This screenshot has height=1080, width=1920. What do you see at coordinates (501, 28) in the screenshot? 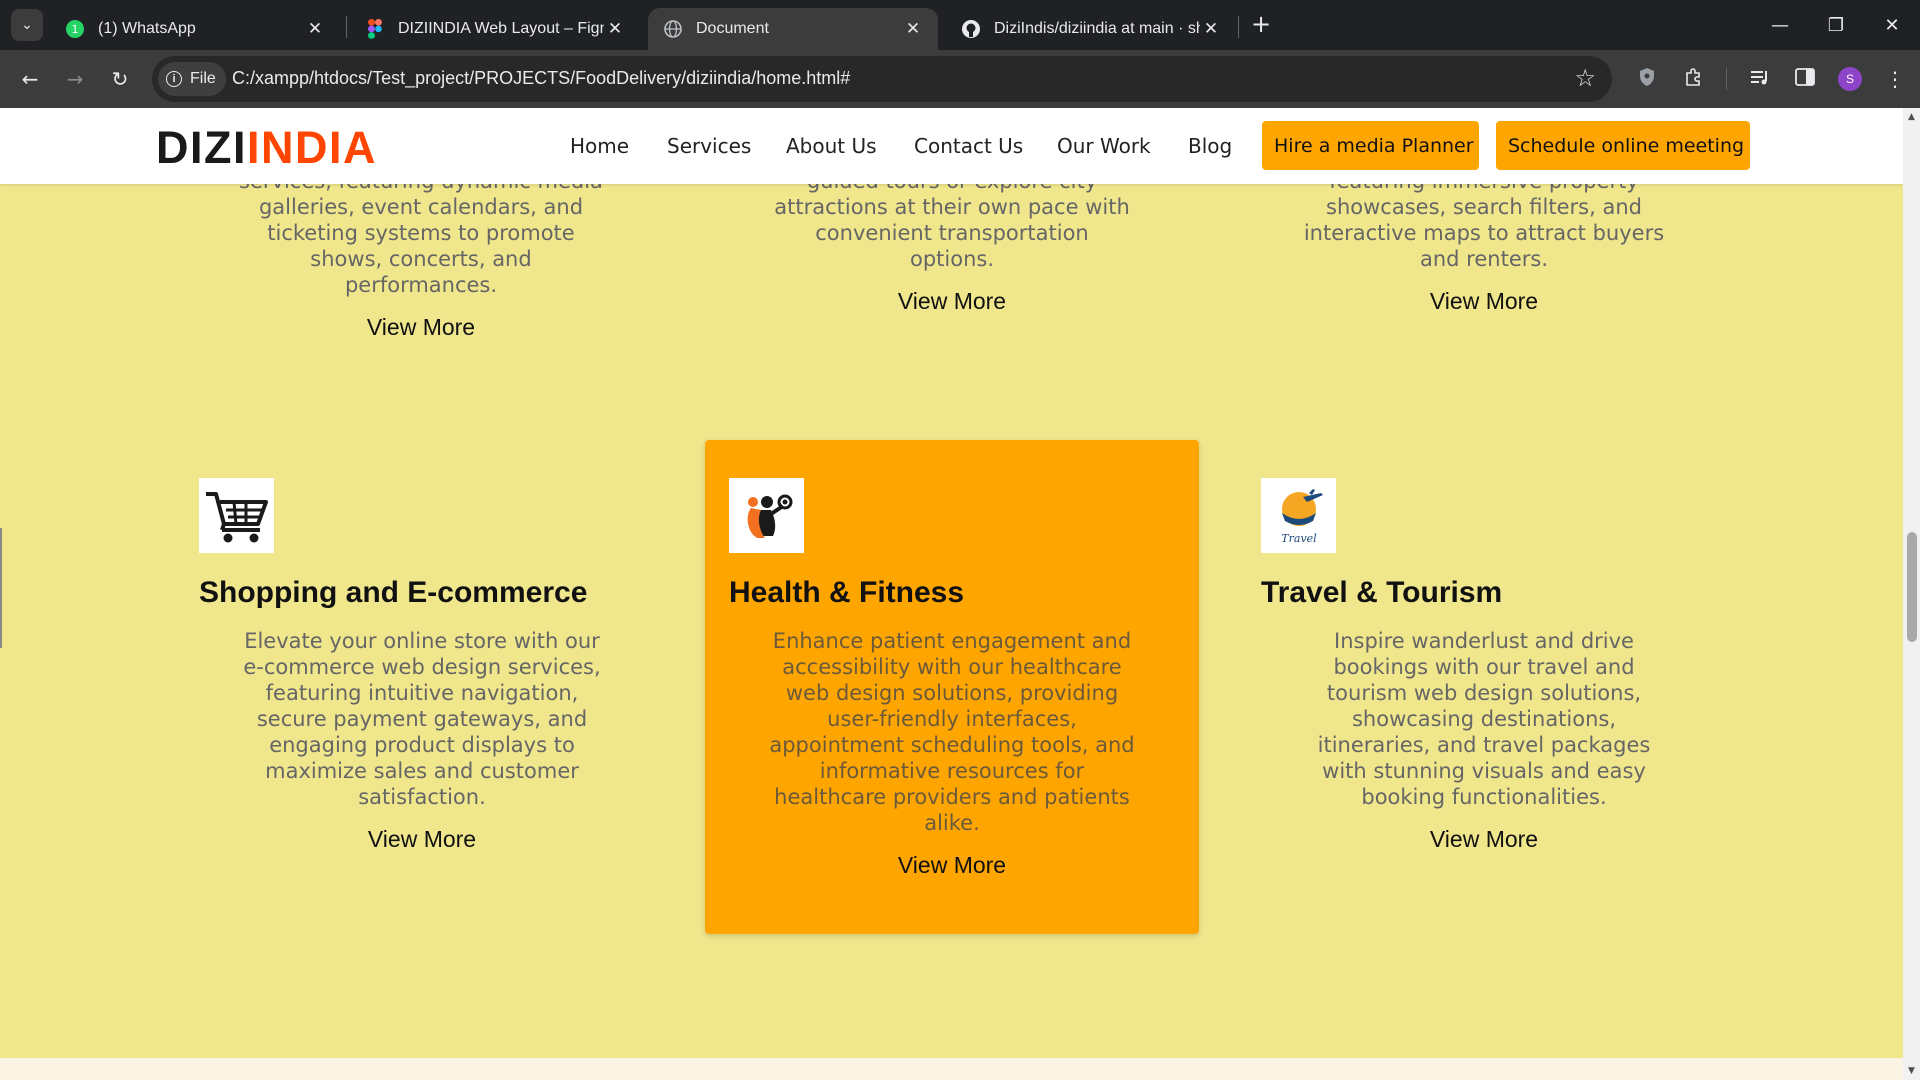
I see `tab-title: DIZIINDIA Web Layout – Figma` at bounding box center [501, 28].